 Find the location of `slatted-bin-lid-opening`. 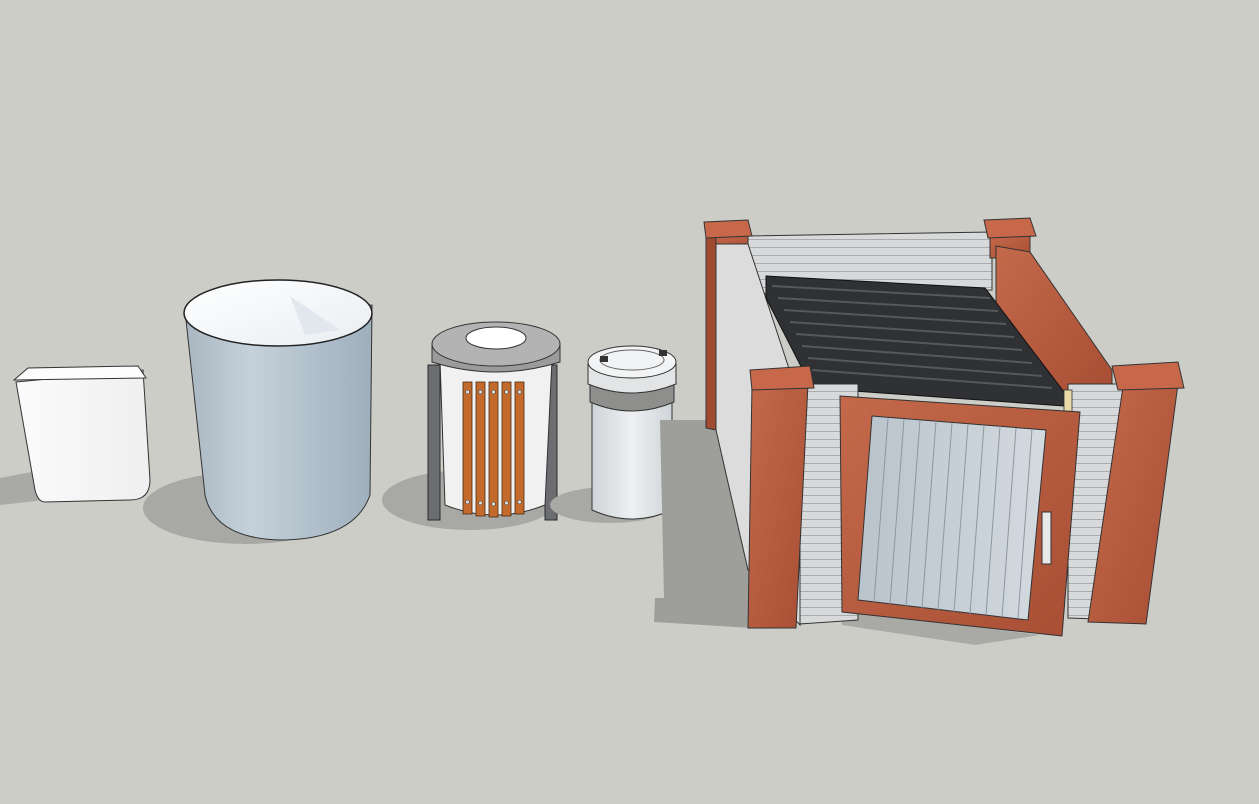

slatted-bin-lid-opening is located at coordinates (496, 338).